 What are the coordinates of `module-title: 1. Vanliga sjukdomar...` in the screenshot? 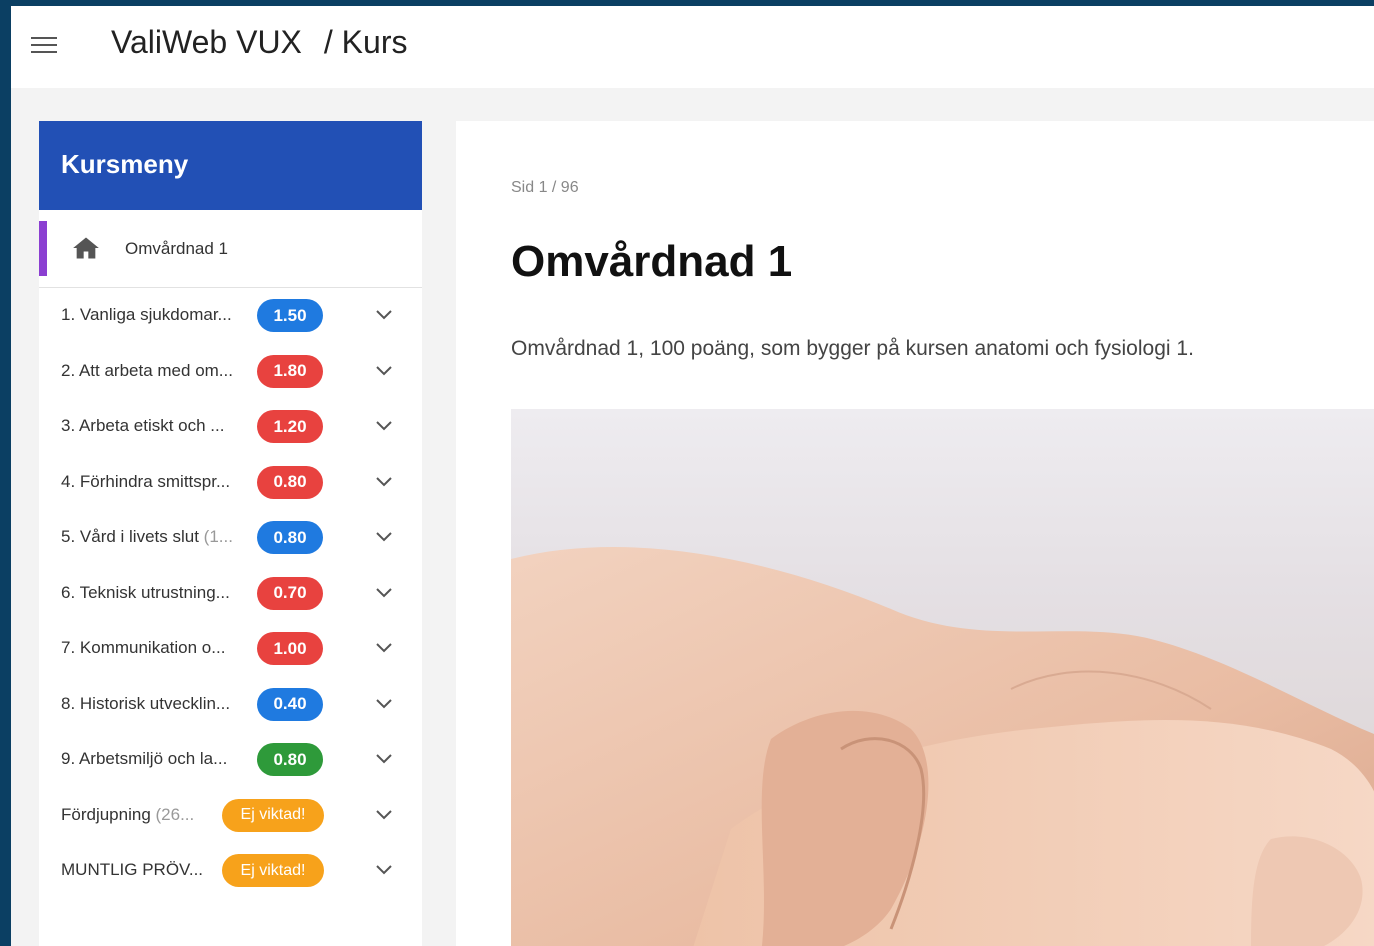 It's located at (146, 314).